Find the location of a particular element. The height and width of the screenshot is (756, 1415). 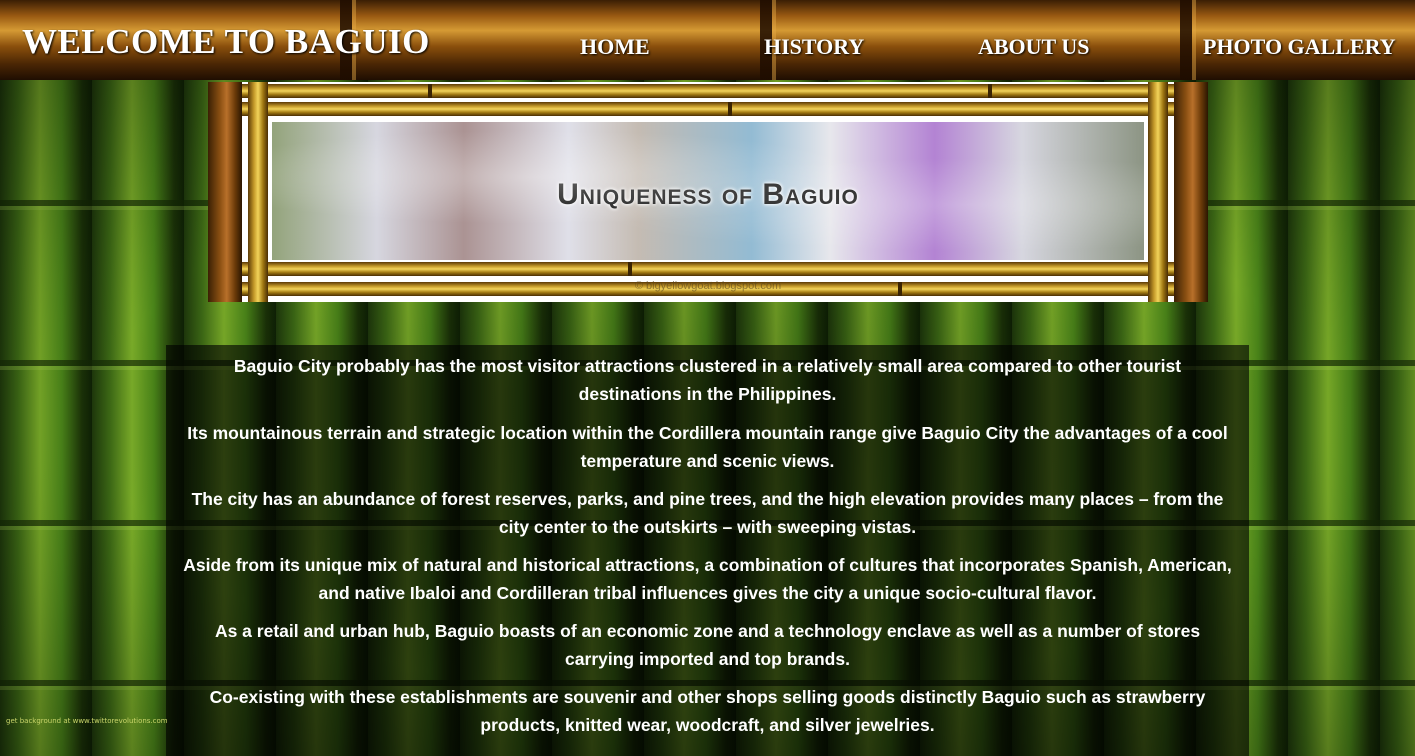

nav-link-photo-gallery: PHOTO GALLERY is located at coordinates (1299, 47).